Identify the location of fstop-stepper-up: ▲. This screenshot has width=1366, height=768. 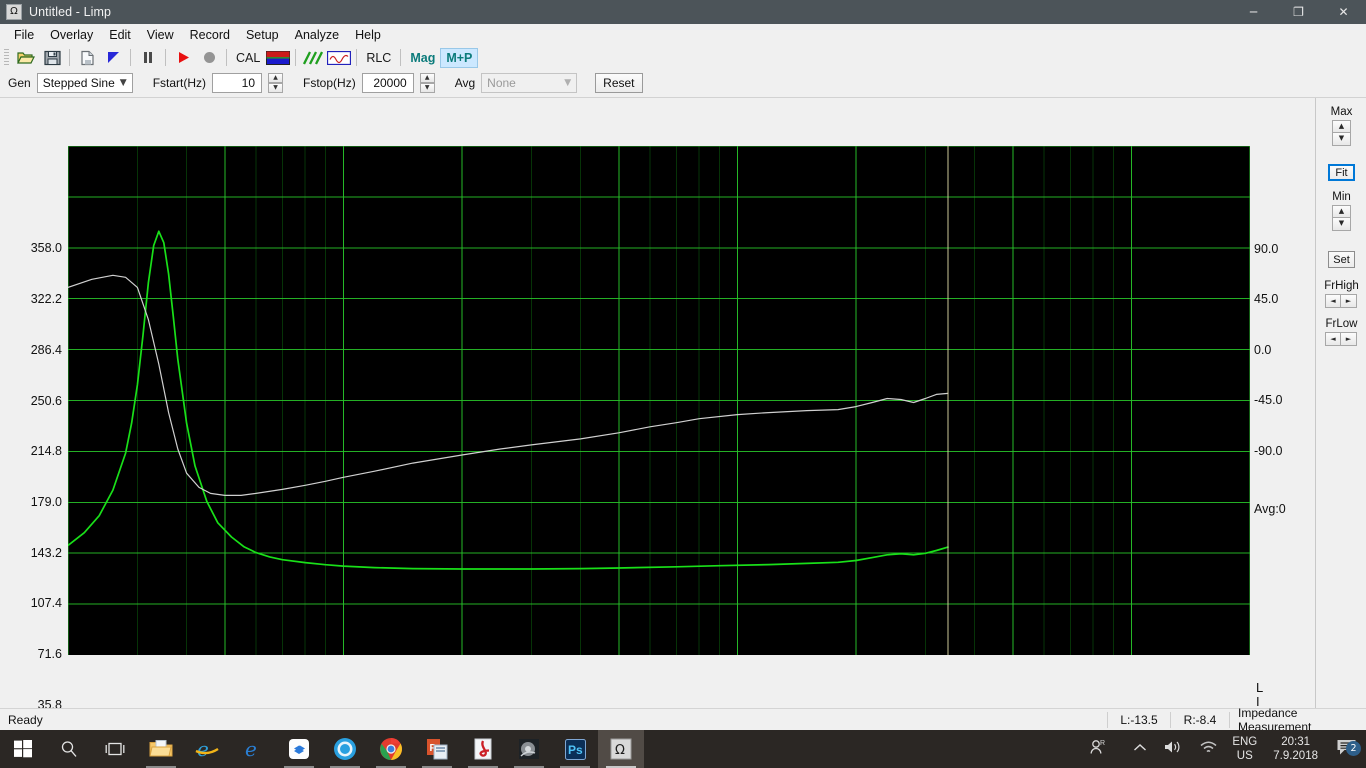
(427, 78).